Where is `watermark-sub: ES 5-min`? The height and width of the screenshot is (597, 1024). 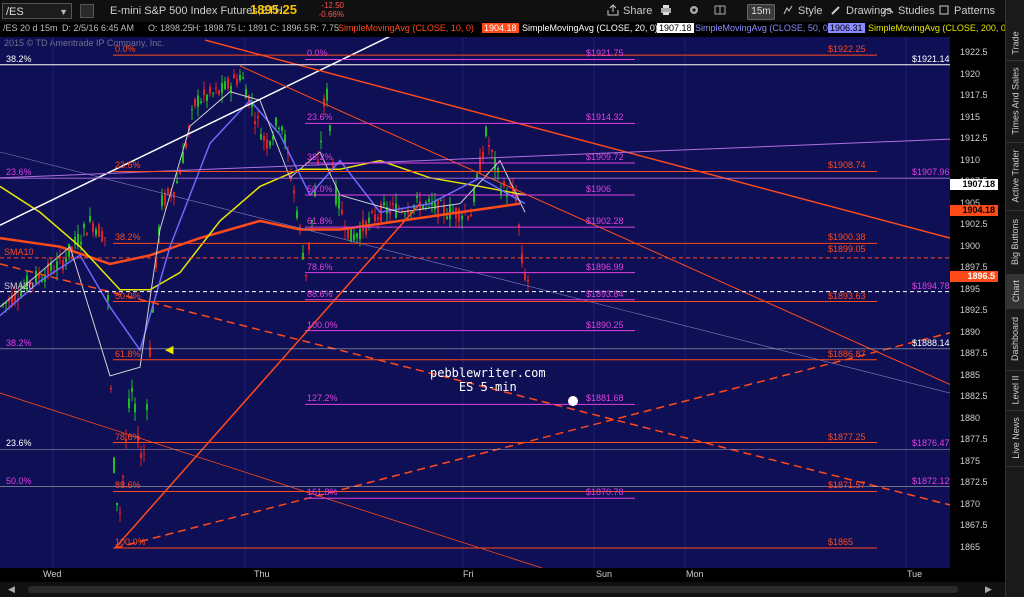
watermark-sub: ES 5-min is located at coordinates (487, 387).